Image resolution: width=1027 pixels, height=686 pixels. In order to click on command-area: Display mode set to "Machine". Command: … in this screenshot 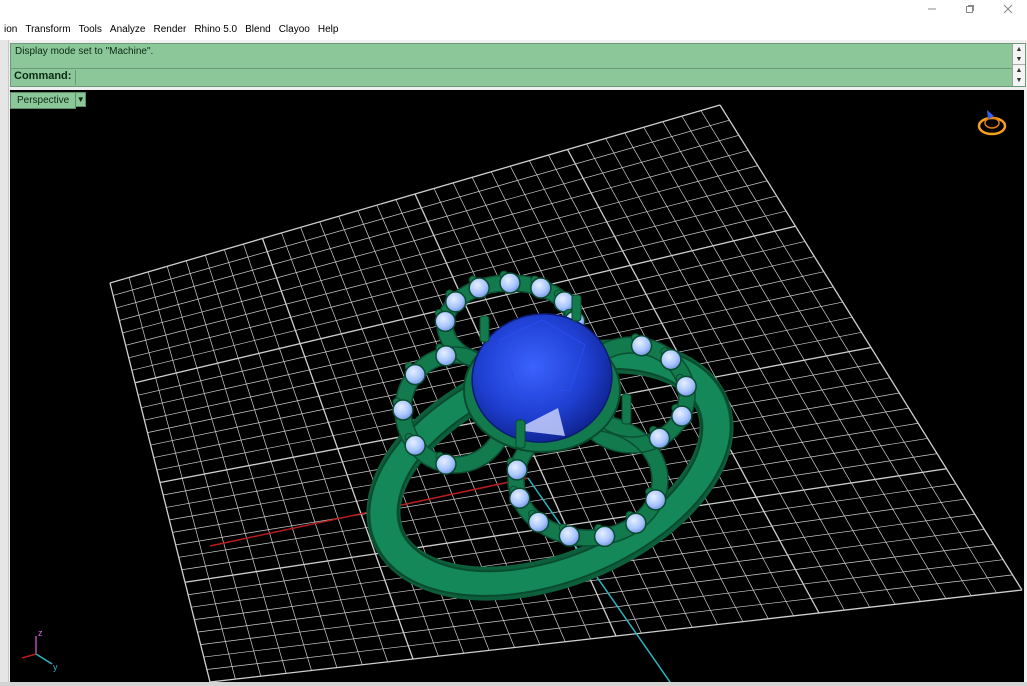, I will do `click(518, 65)`.